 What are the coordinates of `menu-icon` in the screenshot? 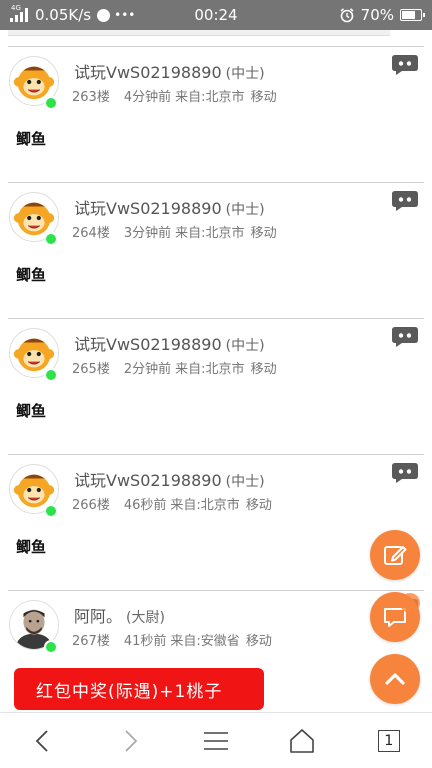 It's located at (216, 740).